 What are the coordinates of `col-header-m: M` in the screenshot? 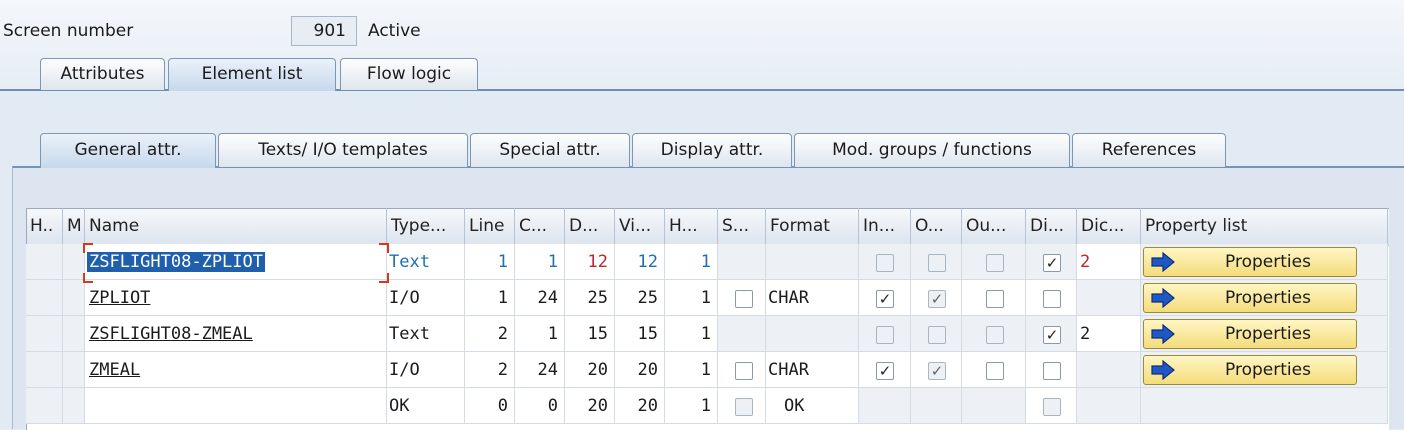 It's located at (74, 226).